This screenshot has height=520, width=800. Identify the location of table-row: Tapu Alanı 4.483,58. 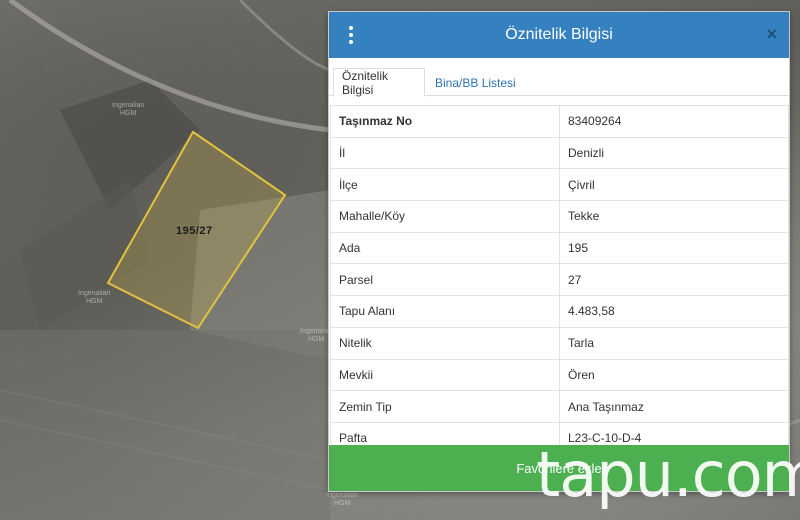
(559, 311).